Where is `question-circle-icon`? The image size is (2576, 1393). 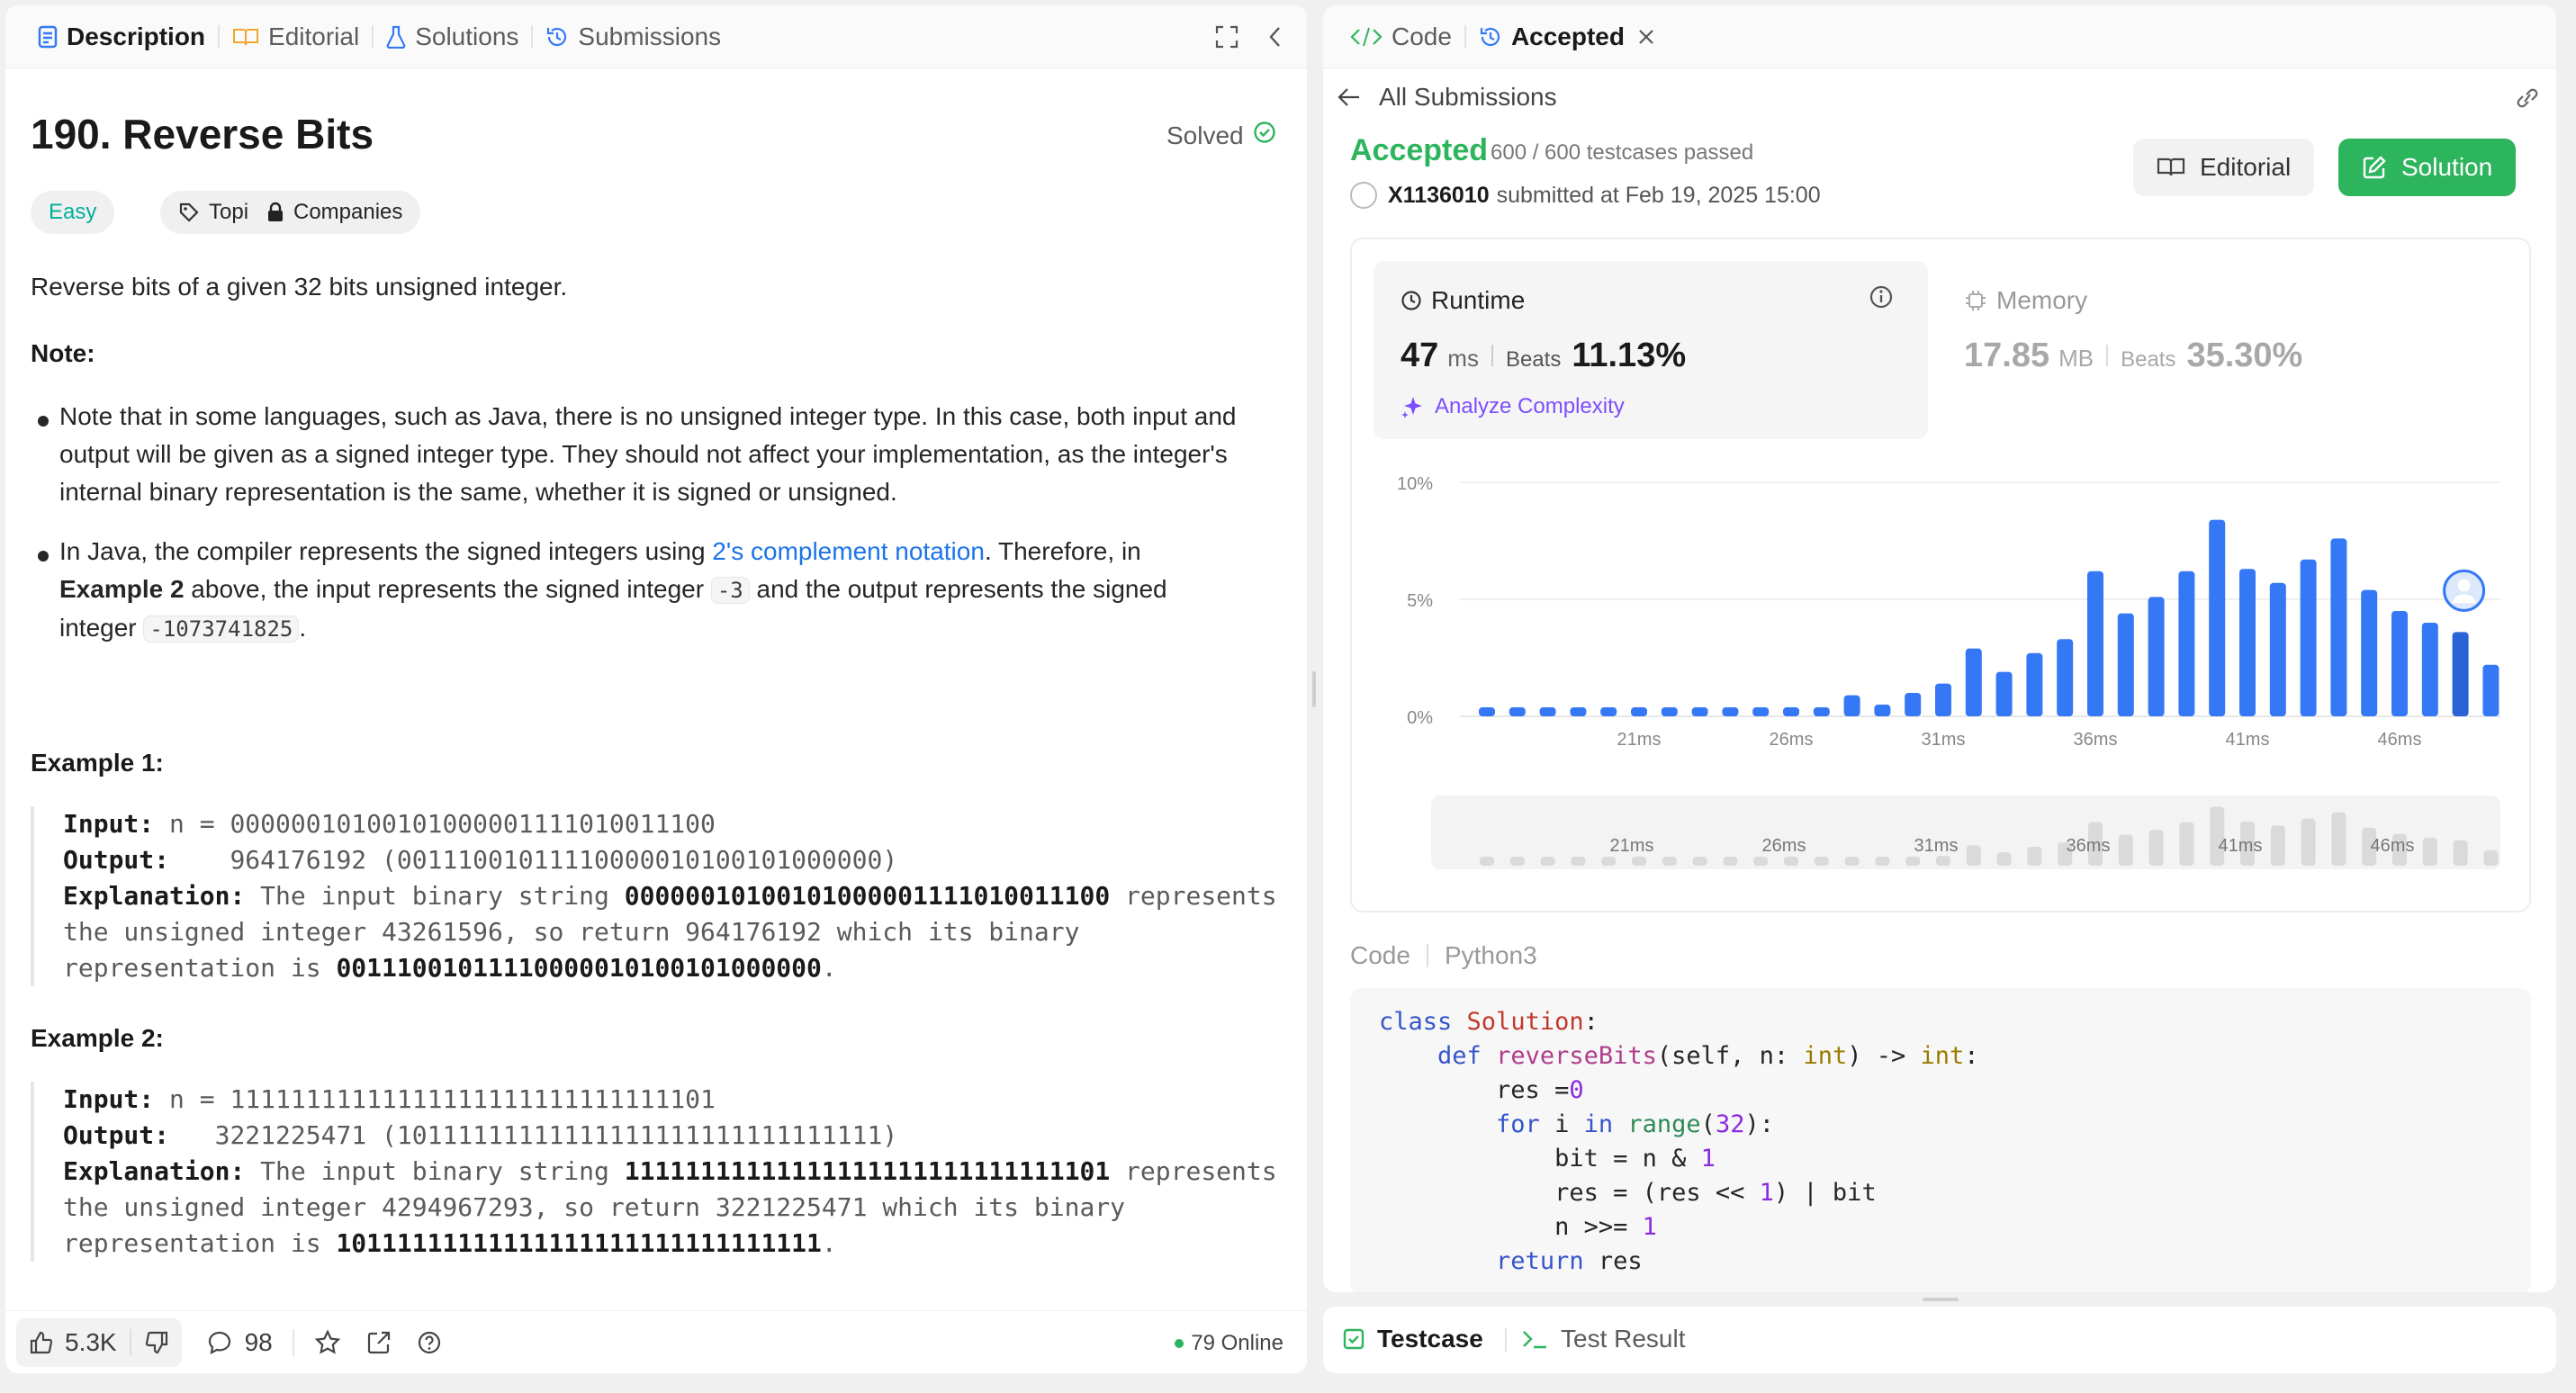 question-circle-icon is located at coordinates (429, 1342).